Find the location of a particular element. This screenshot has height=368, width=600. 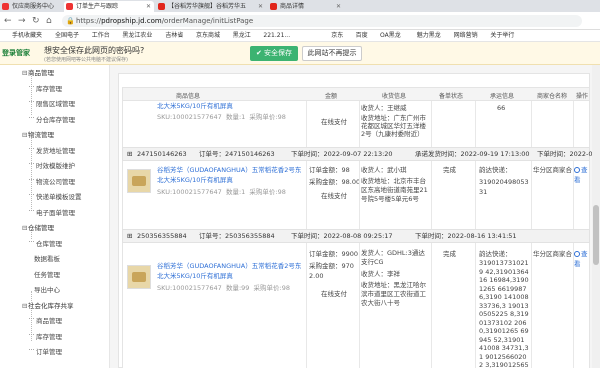

ship-time: 下单时间：2022-09-25 12:08:36 is located at coordinates (568, 154).